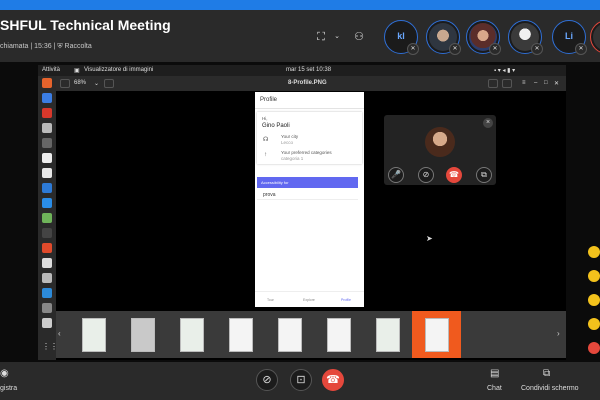 This screenshot has width=600, height=400. I want to click on image-icon, so click(47, 218).